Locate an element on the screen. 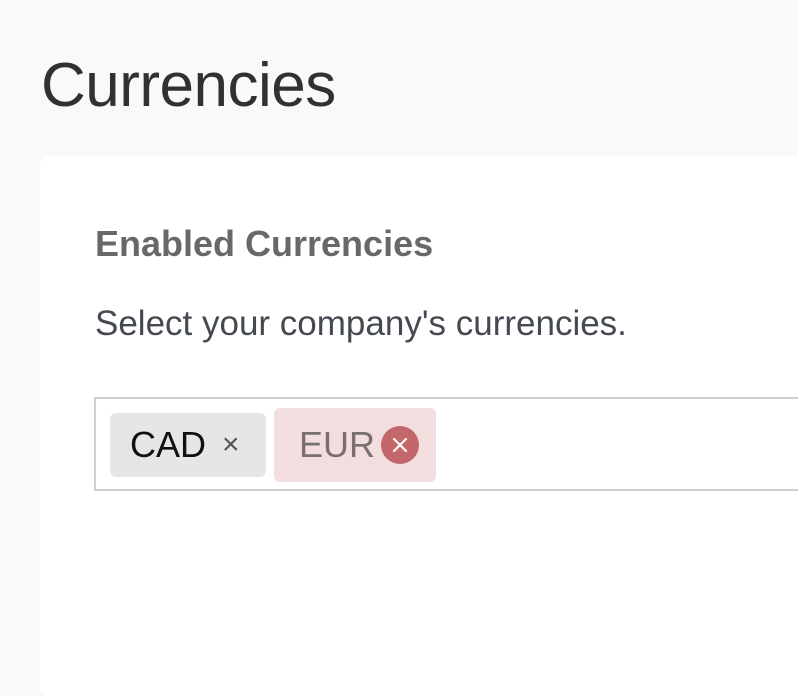 Image resolution: width=798 pixels, height=696 pixels. section-description: Select your company's currencies. is located at coordinates (361, 323).